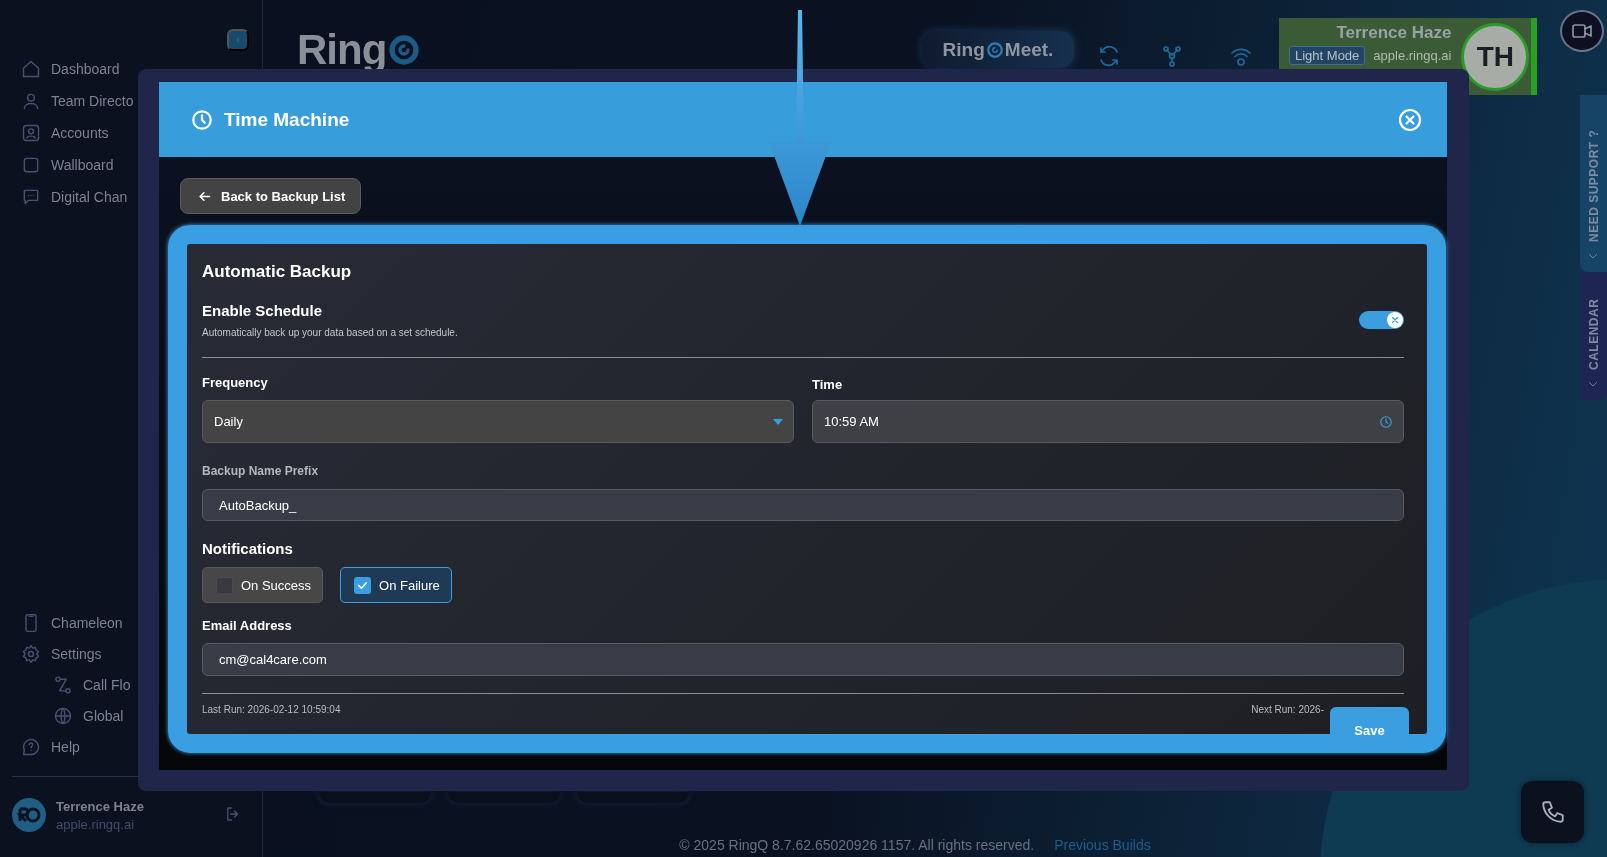 The image size is (1607, 857). What do you see at coordinates (263, 310) in the screenshot?
I see `schedule-label: Enable Schedule` at bounding box center [263, 310].